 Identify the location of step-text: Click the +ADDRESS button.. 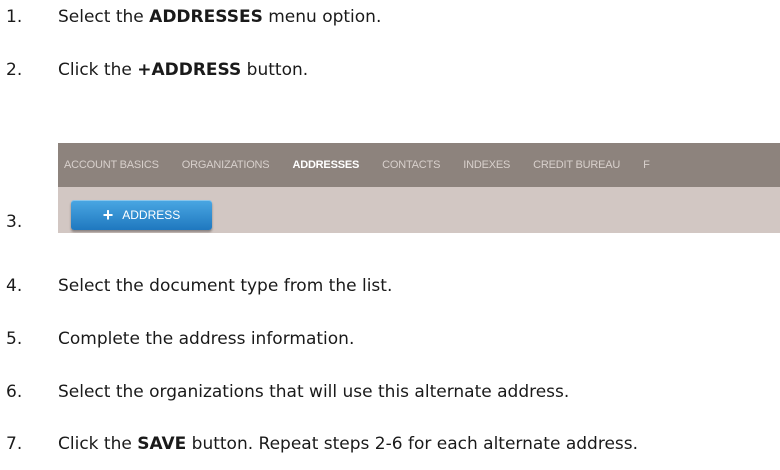
(183, 70).